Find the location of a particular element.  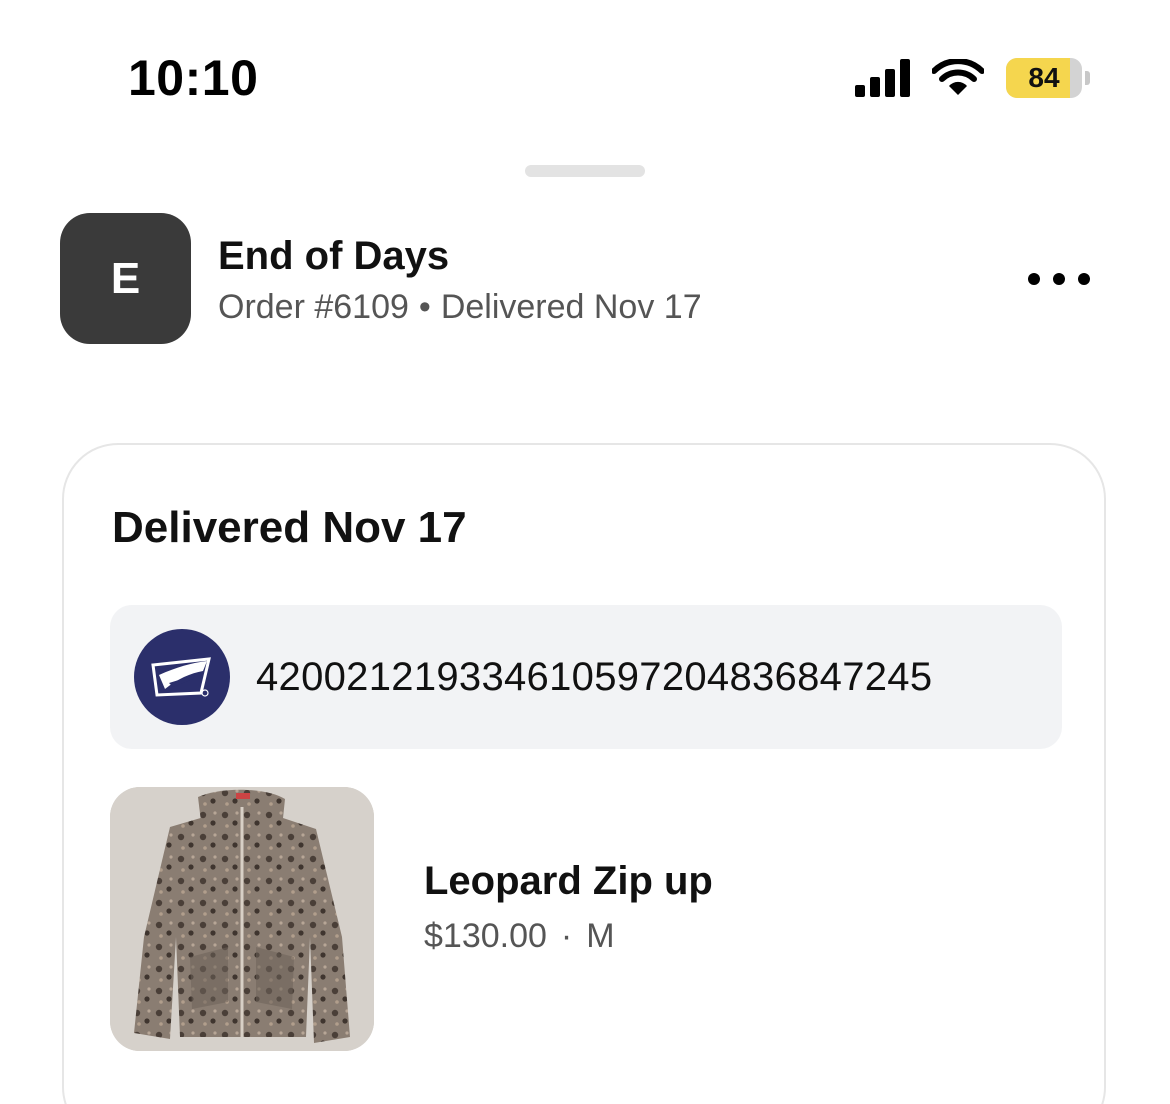

more-options-button is located at coordinates (1059, 279).